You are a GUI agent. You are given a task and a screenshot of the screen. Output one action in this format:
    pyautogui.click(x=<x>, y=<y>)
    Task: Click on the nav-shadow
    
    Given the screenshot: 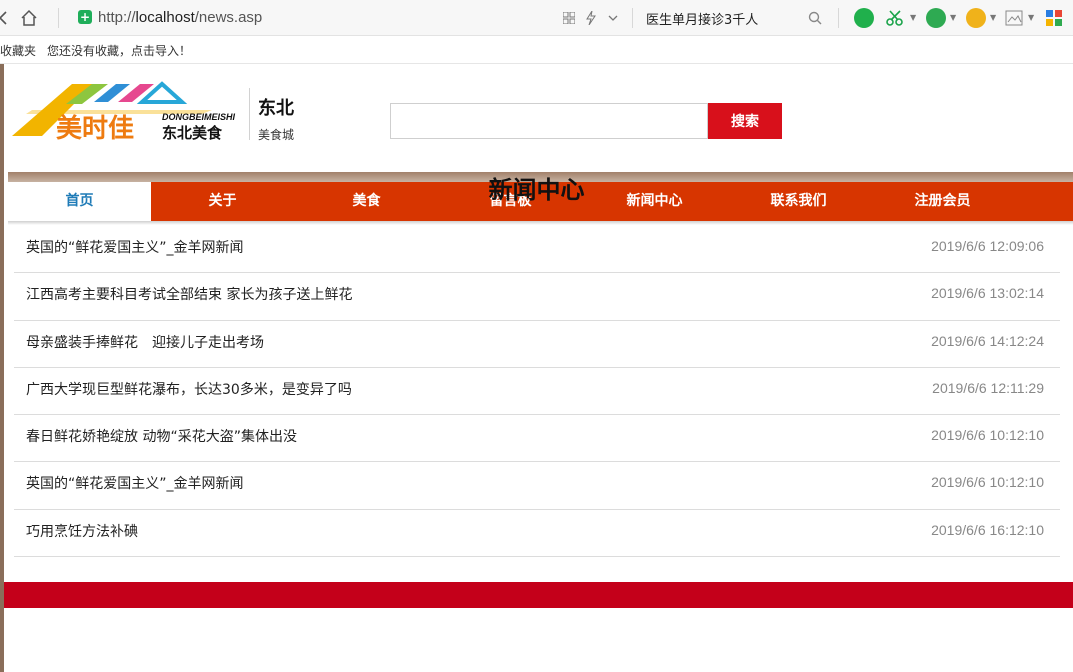 What is the action you would take?
    pyautogui.click(x=540, y=223)
    